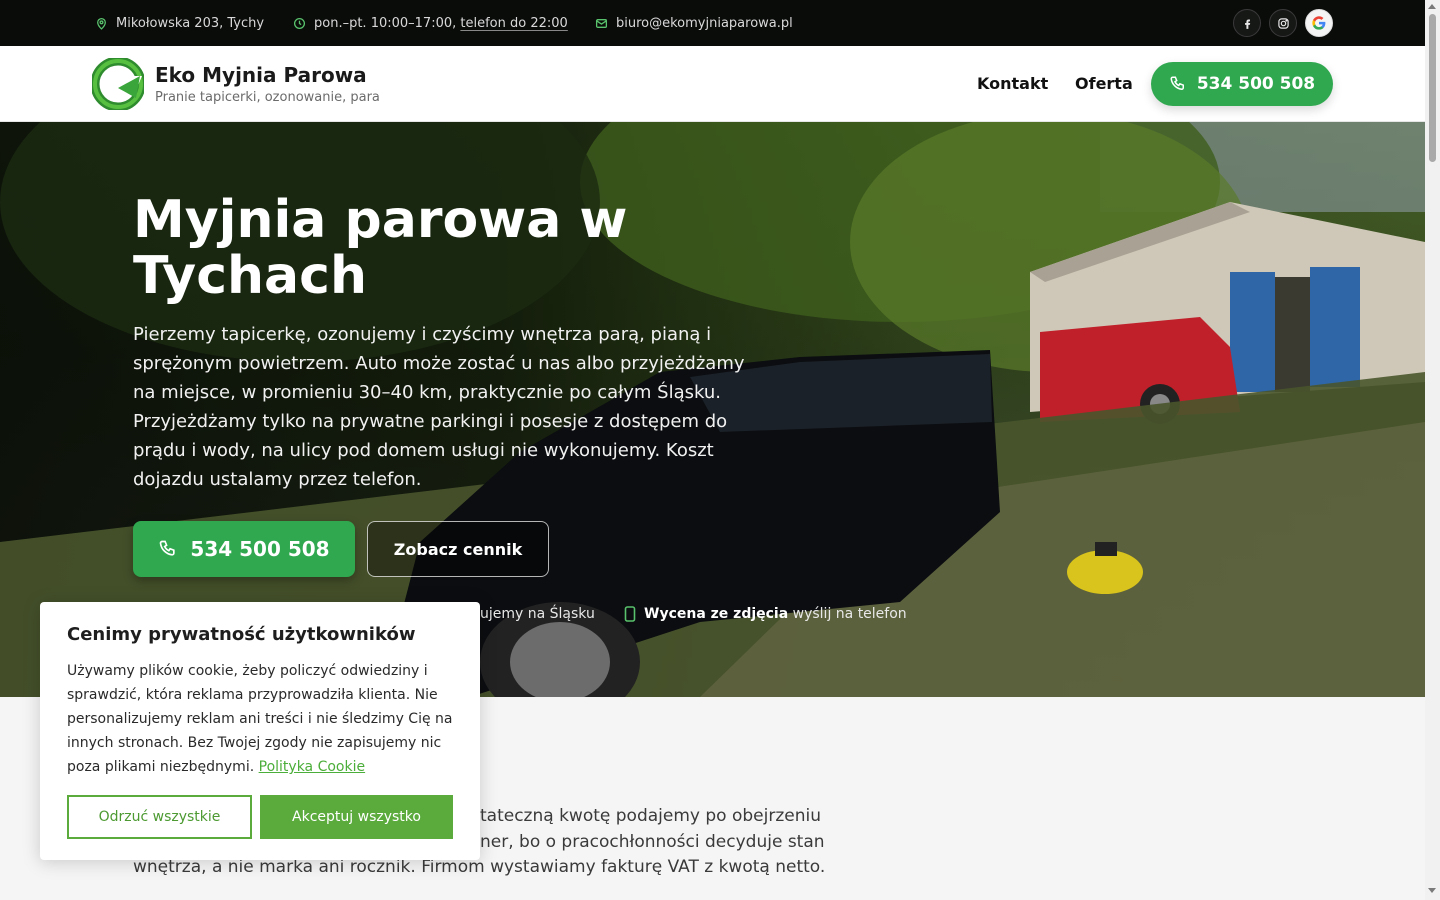 Image resolution: width=1440 pixels, height=900 pixels. I want to click on facebook-icon, so click(1247, 23).